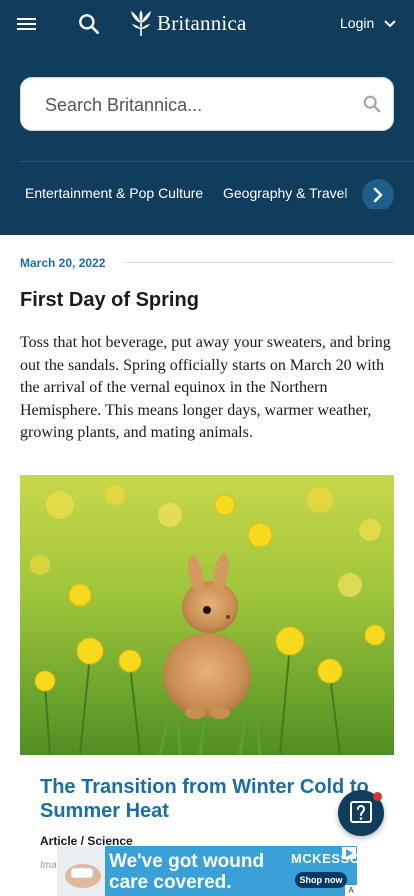 The height and width of the screenshot is (896, 414). Describe the element at coordinates (141, 23) in the screenshot. I see `thistle-logo-icon` at that location.